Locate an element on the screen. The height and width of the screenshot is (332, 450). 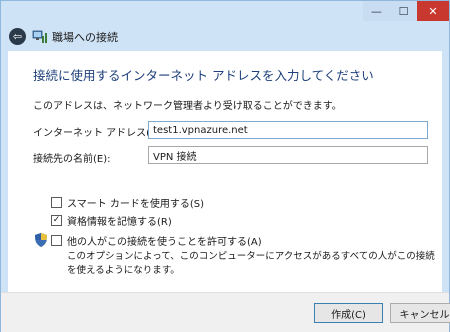
uac-shield-icon is located at coordinates (41, 240).